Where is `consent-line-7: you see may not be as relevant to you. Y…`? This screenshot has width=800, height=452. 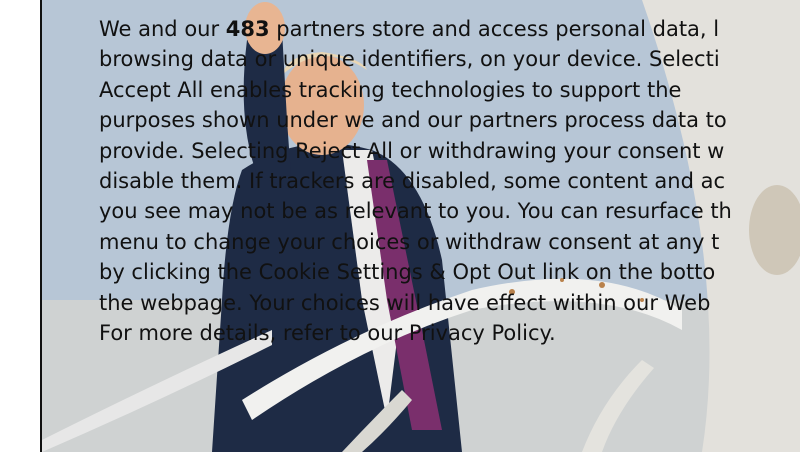
consent-line-7: you see may not be as relevant to you. Y… is located at coordinates (415, 211).